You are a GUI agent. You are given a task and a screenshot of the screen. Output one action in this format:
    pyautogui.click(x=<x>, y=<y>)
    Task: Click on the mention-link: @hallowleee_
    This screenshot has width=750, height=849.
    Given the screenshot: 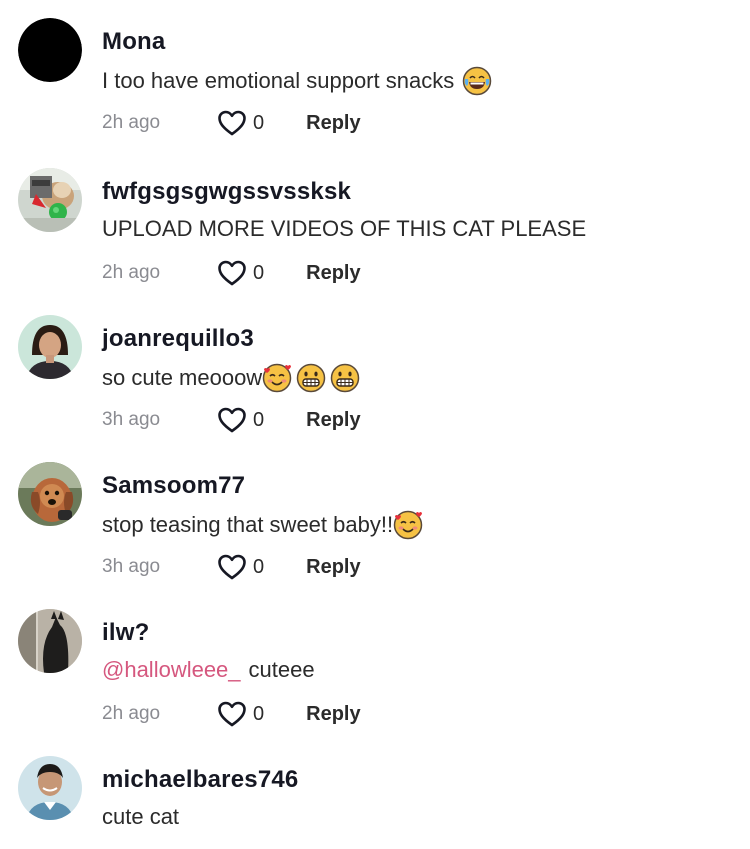 What is the action you would take?
    pyautogui.click(x=171, y=670)
    